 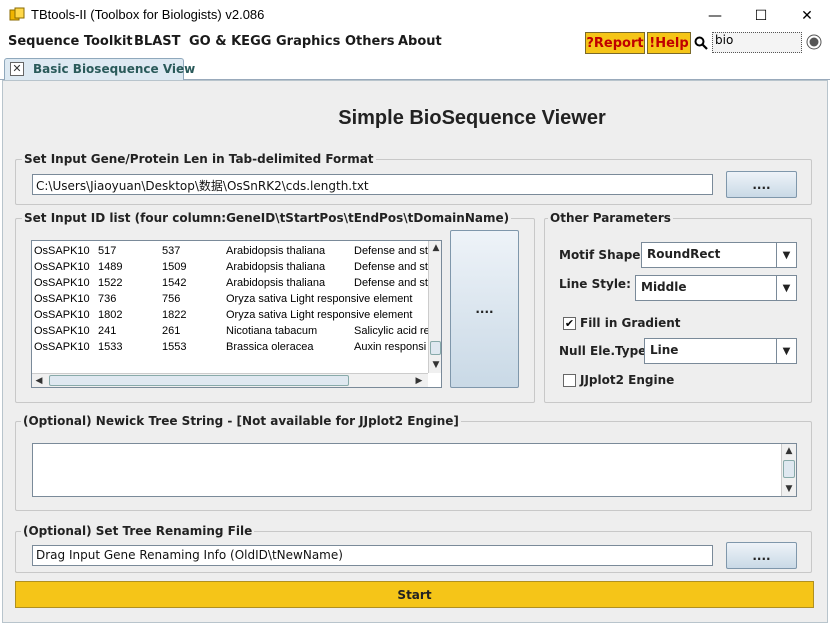 I want to click on scroll-left-arrow-icon: ◀, so click(x=39, y=380).